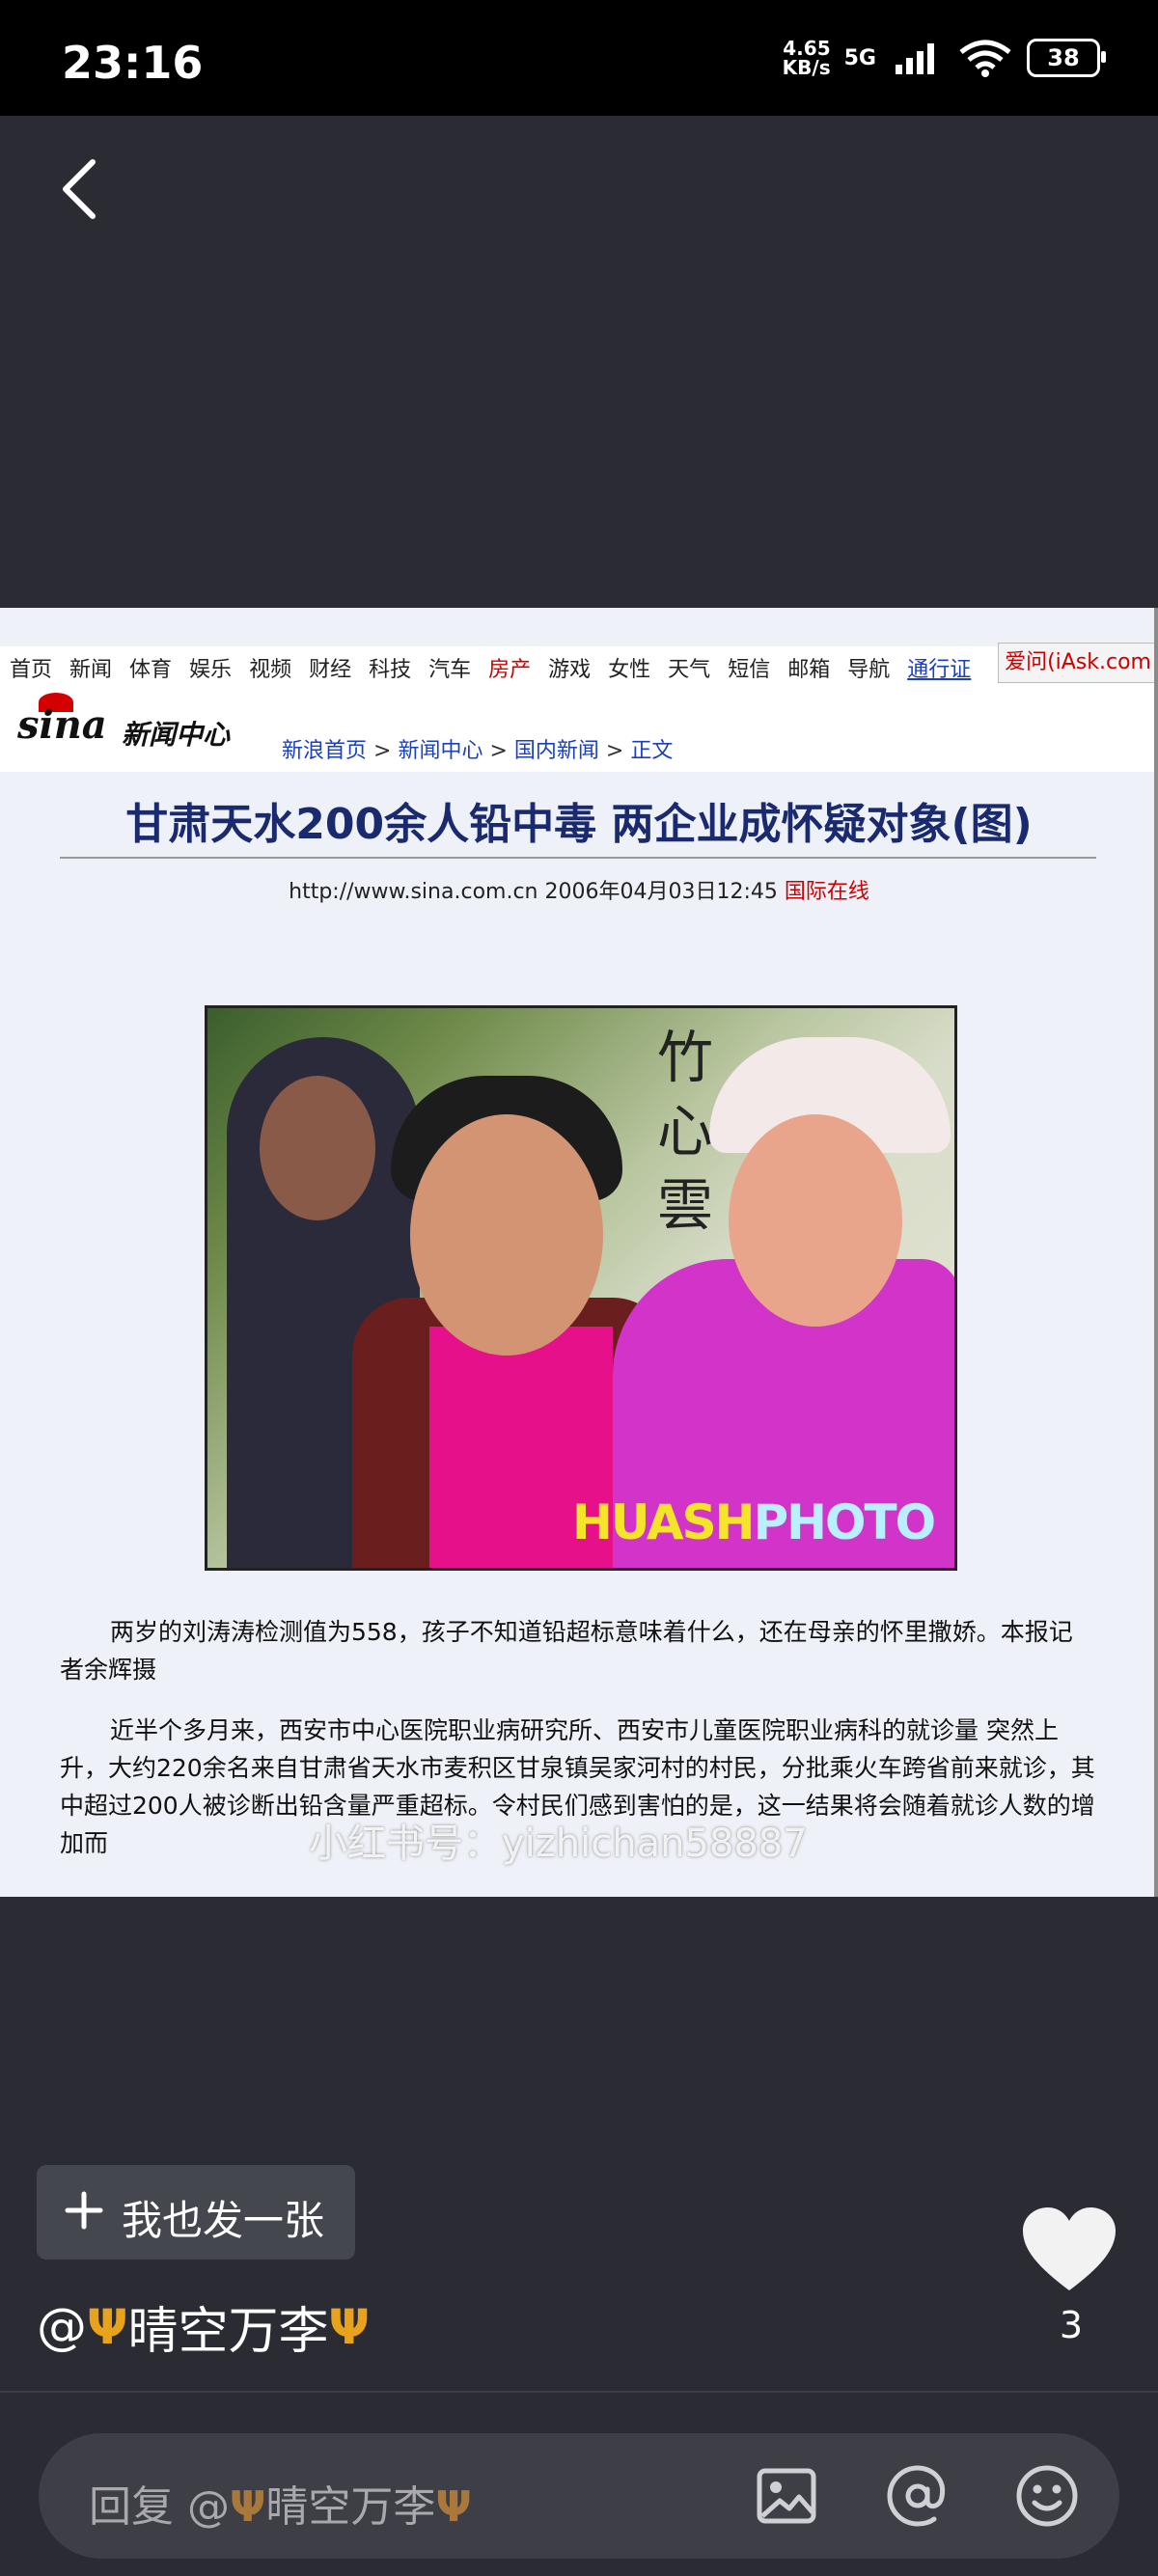 This screenshot has height=2576, width=1158. I want to click on like-count: 3, so click(1071, 2325).